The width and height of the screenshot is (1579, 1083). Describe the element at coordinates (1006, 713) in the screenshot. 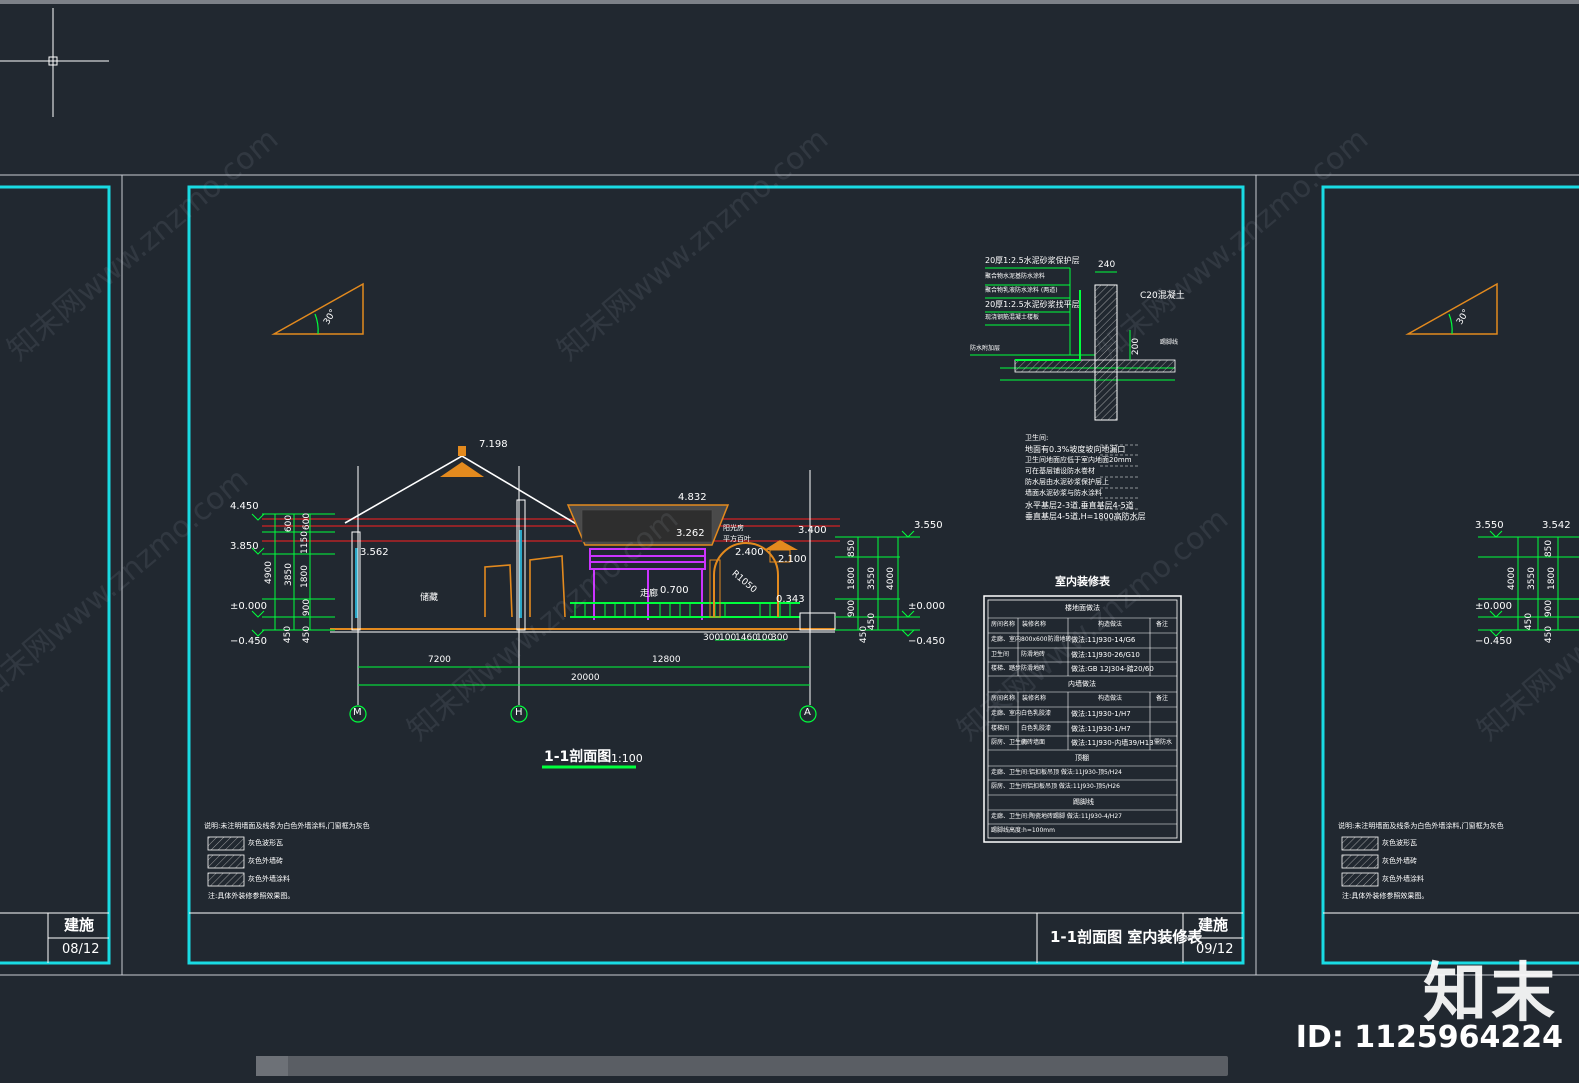

I see `table-cell: 走廊、室内` at that location.